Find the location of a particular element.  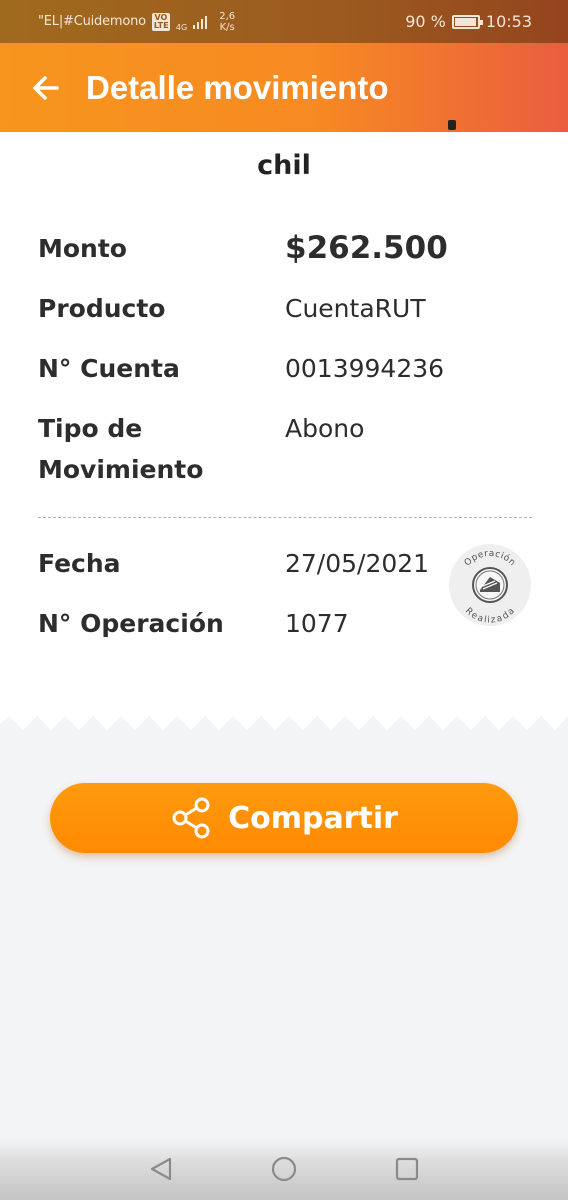

arrow-left-icon is located at coordinates (46, 87).